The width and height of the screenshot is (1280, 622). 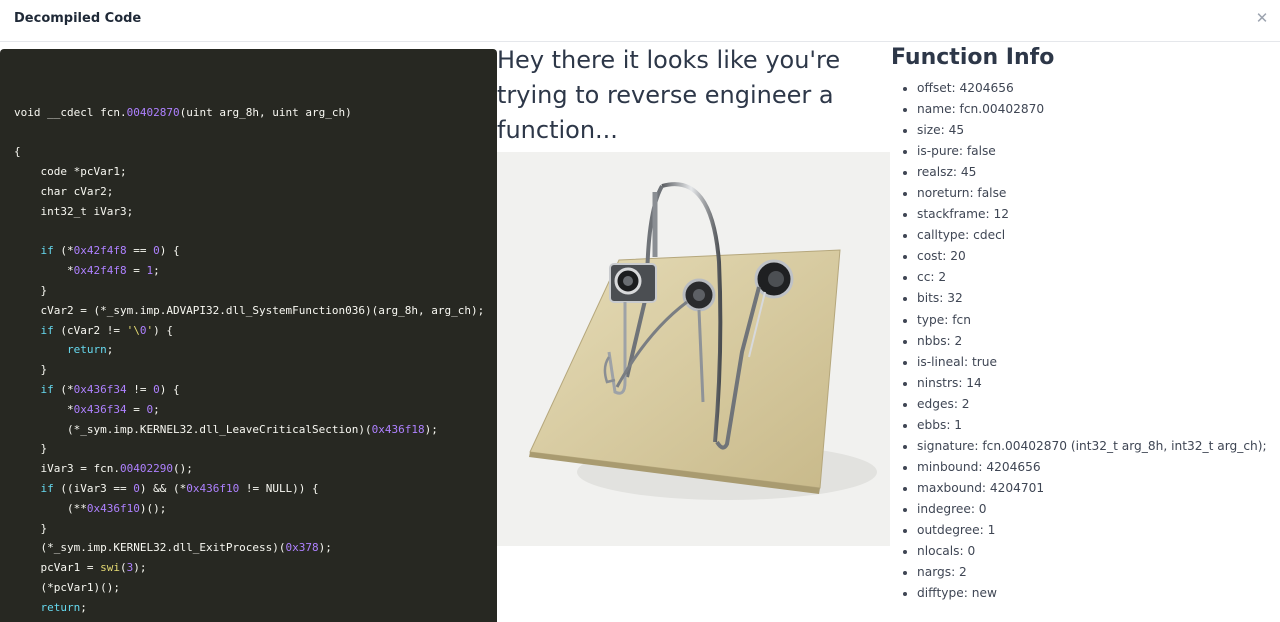 I want to click on code-line: (**0x436f10)();, so click(x=90, y=508).